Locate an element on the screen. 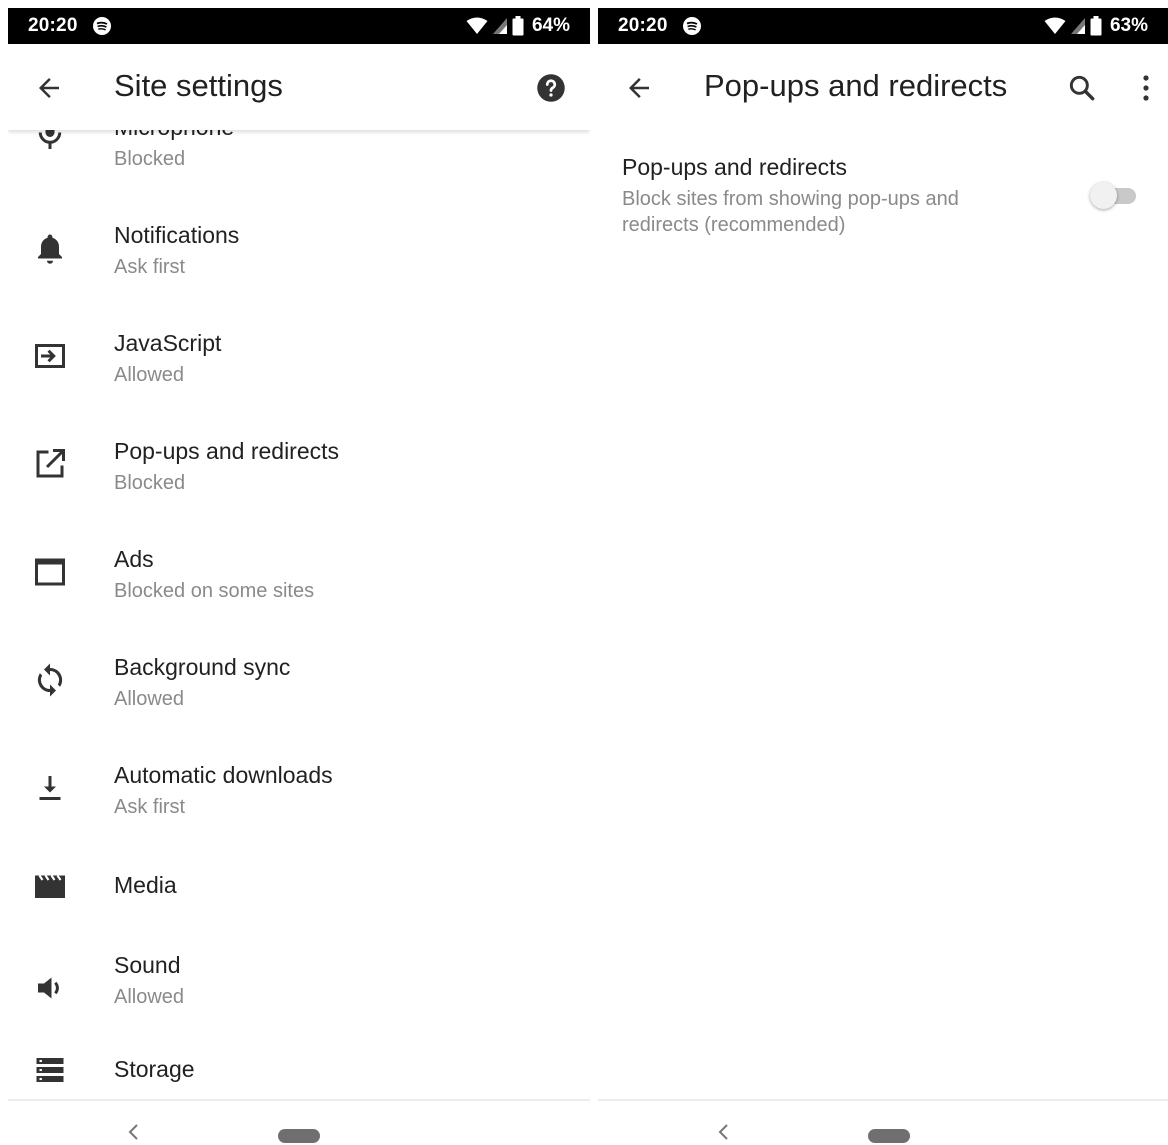 This screenshot has height=1145, width=1168. help-icon is located at coordinates (551, 88).